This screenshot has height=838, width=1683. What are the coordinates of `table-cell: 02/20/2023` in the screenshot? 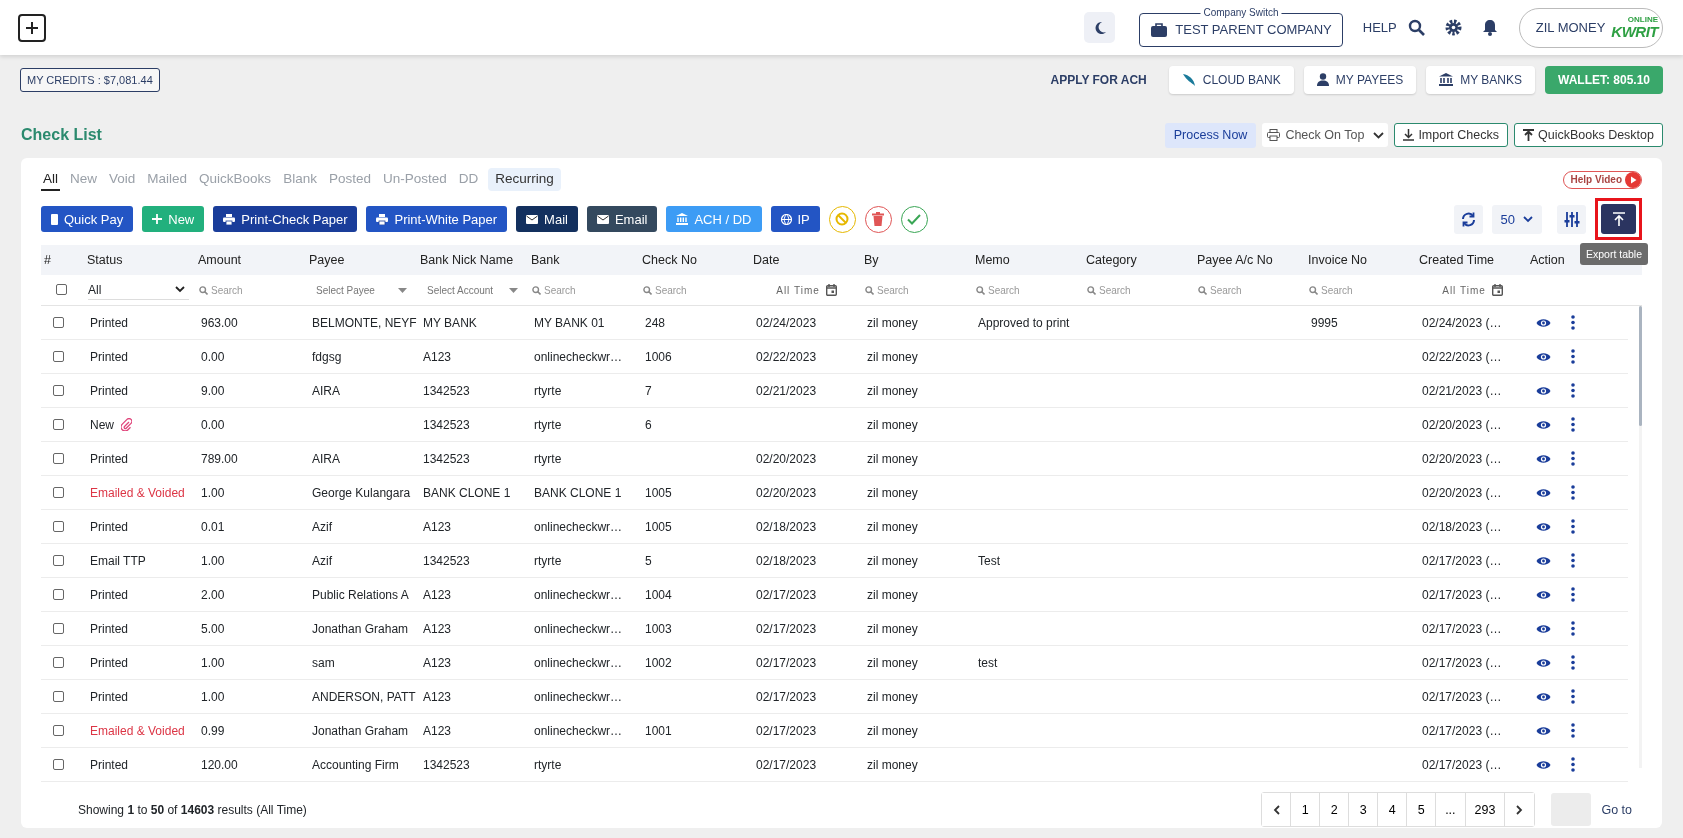 It's located at (786, 492).